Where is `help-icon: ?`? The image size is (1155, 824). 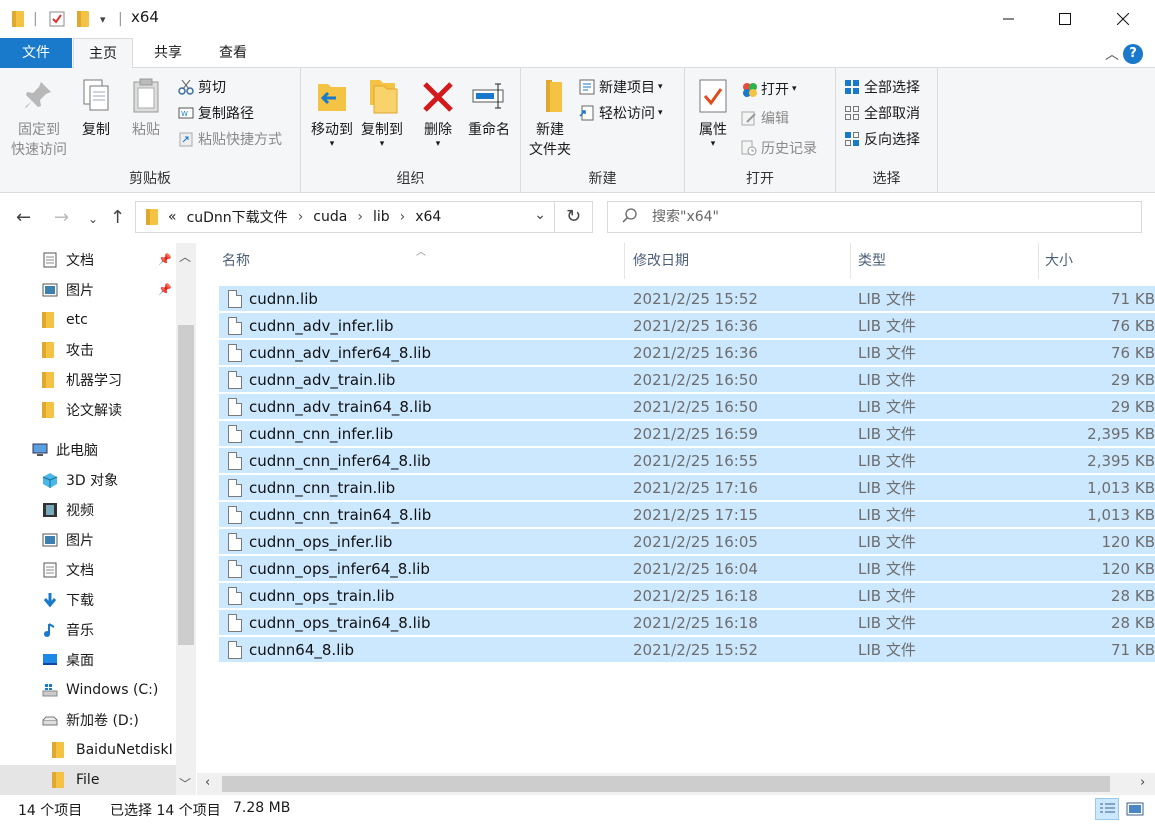 help-icon: ? is located at coordinates (1133, 54).